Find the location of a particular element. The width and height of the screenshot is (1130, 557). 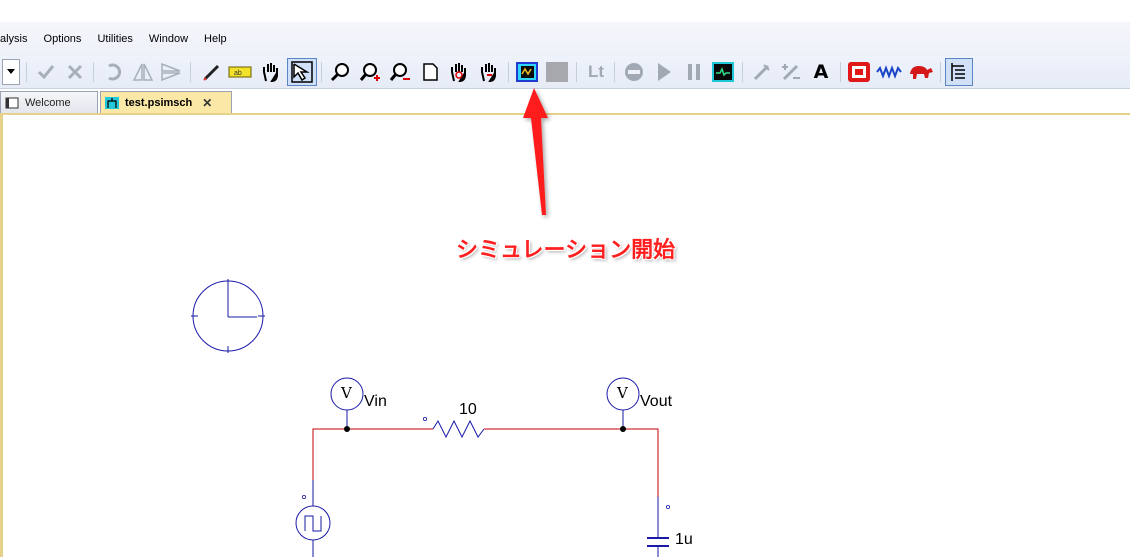

capacitor is located at coordinates (659, 527).